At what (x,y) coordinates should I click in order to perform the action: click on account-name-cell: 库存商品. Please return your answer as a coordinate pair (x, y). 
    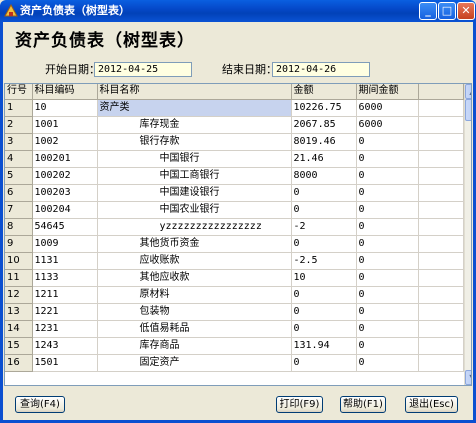
    Looking at the image, I should click on (194, 346).